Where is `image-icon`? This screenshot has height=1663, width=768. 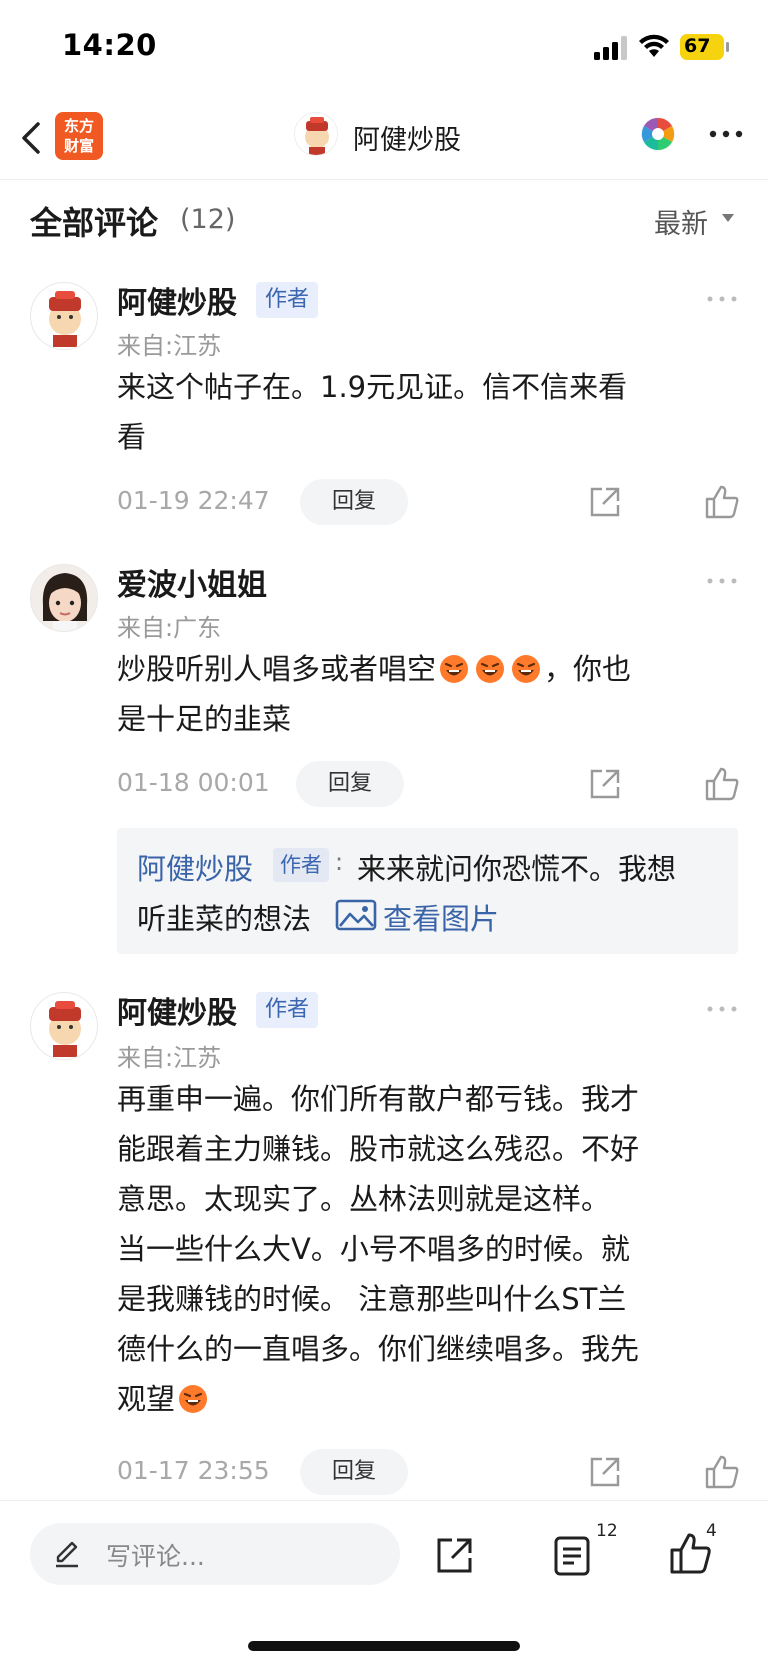 image-icon is located at coordinates (356, 915).